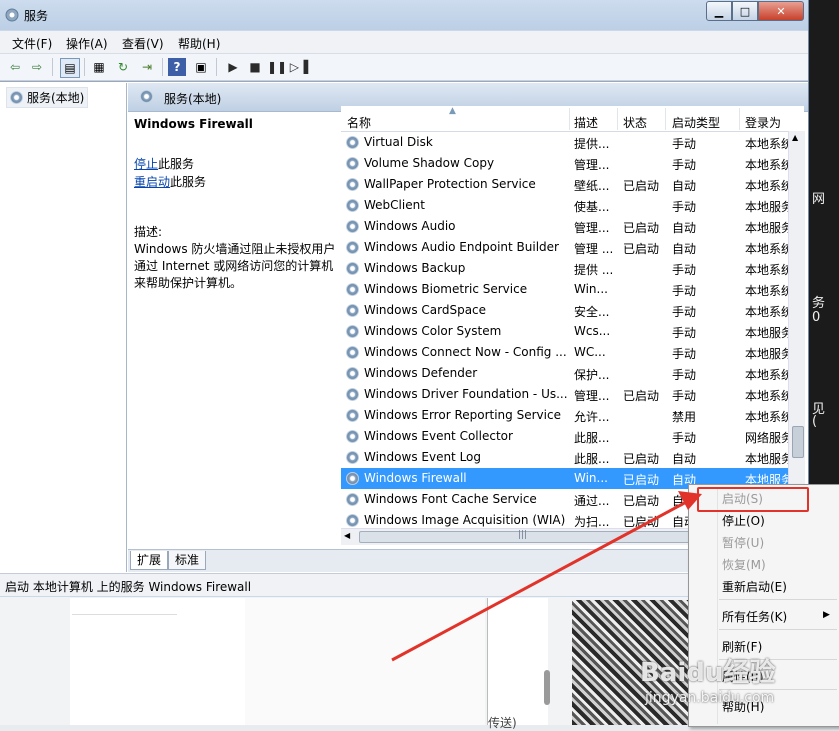 The image size is (839, 731). Describe the element at coordinates (754, 586) in the screenshot. I see `menu-item-restart: 重新启动(E)` at that location.